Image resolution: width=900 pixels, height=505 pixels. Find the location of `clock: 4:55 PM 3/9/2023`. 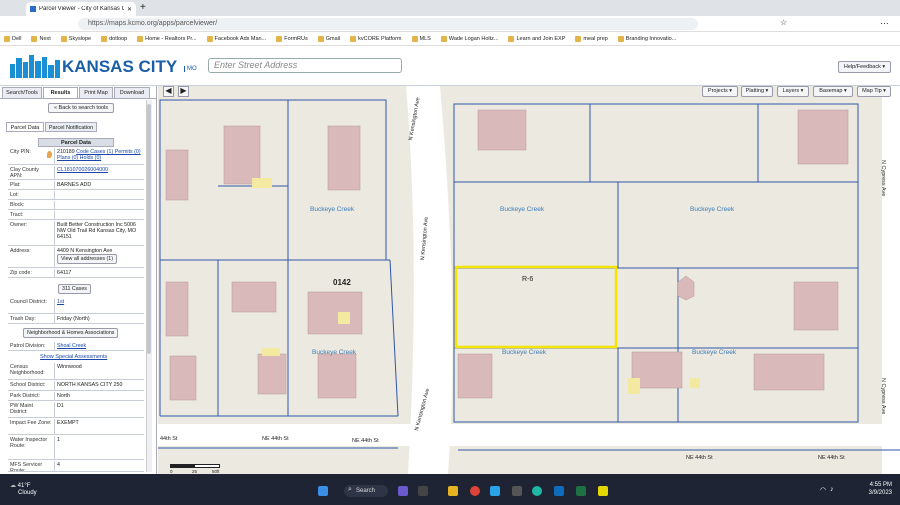

clock: 4:55 PM 3/9/2023 is located at coordinates (870, 489).